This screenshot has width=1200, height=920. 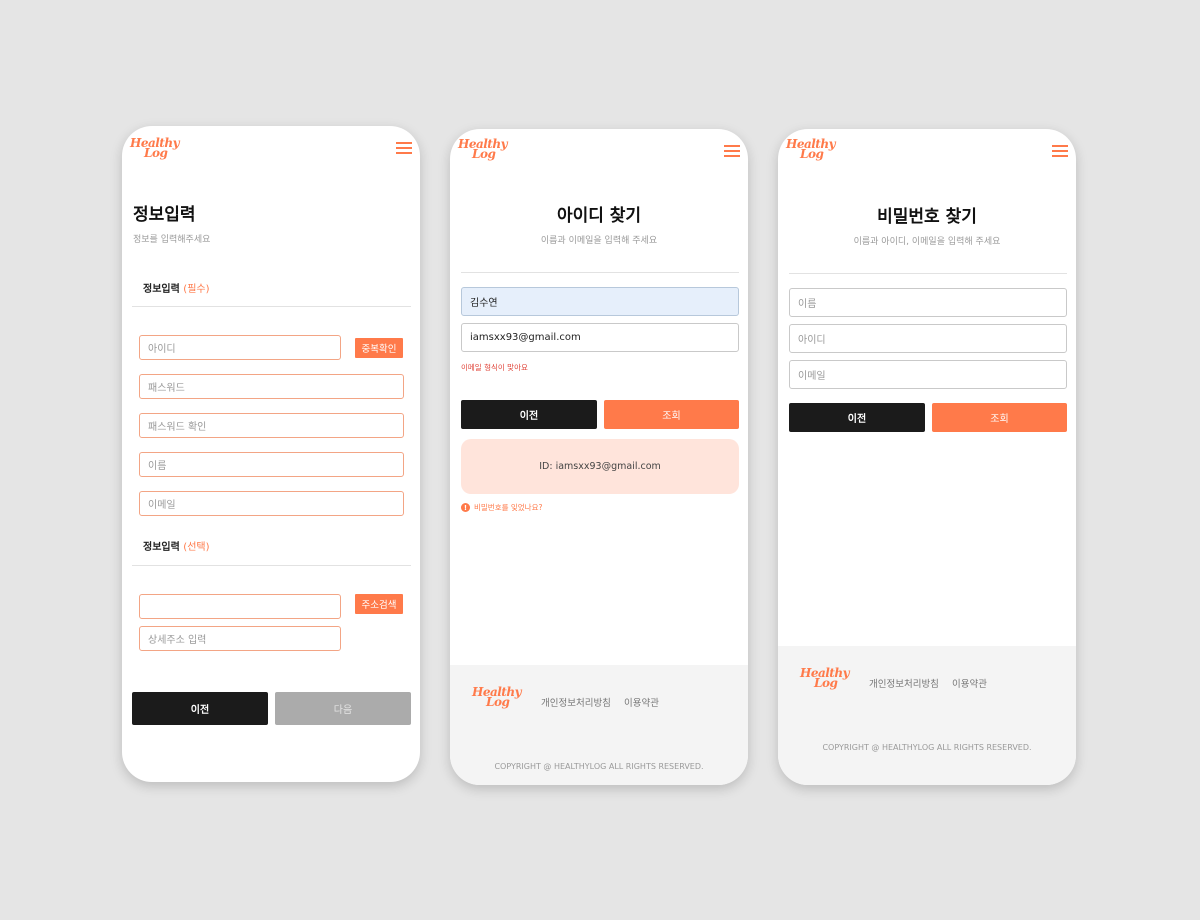 I want to click on found-id-result: ID: iamsxx93@gmail.com, so click(x=600, y=466).